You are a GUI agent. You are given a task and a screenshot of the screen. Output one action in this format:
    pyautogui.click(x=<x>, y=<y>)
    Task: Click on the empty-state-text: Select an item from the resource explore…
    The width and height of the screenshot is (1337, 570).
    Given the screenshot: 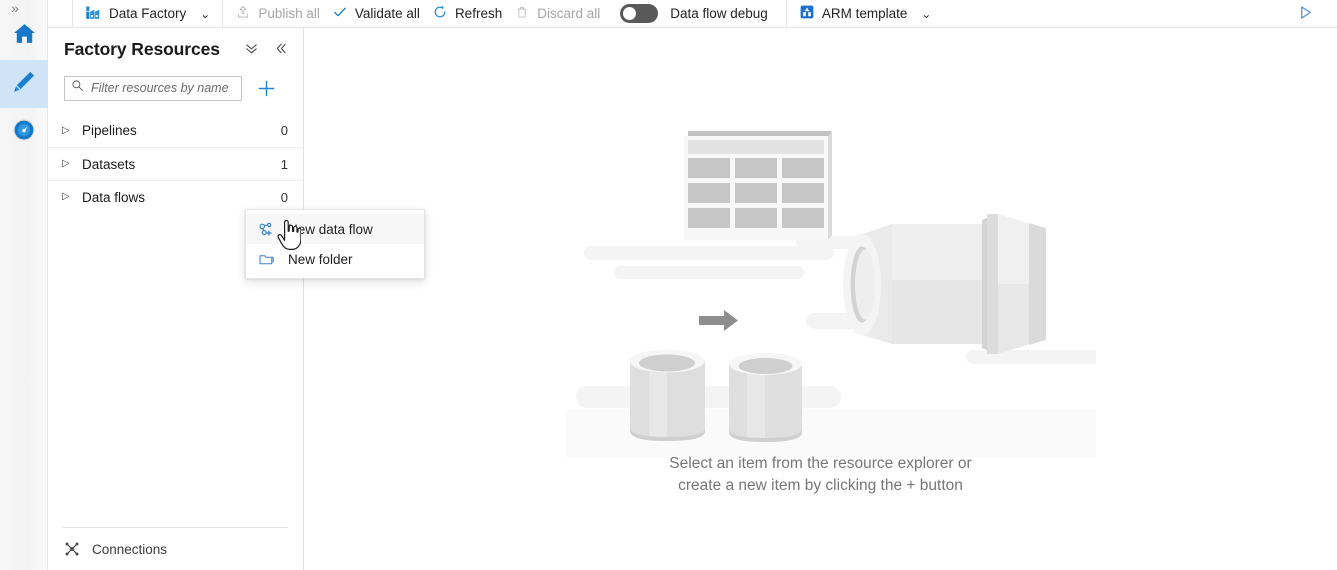 What is the action you would take?
    pyautogui.click(x=820, y=475)
    